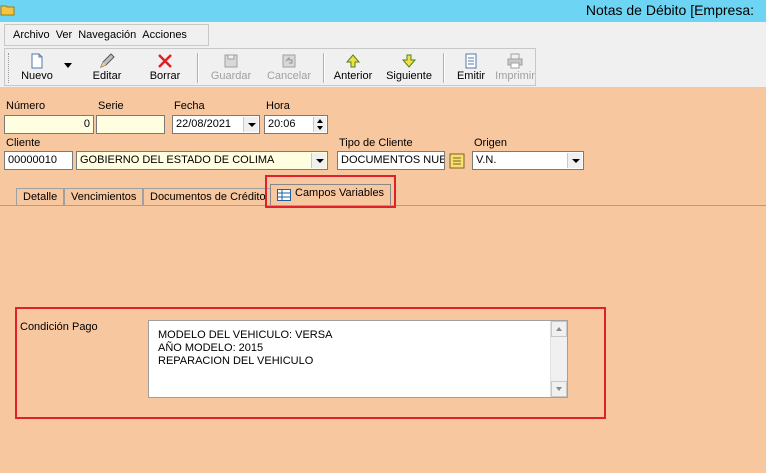 This screenshot has width=766, height=473. I want to click on borrar-button: Borrar, so click(165, 68).